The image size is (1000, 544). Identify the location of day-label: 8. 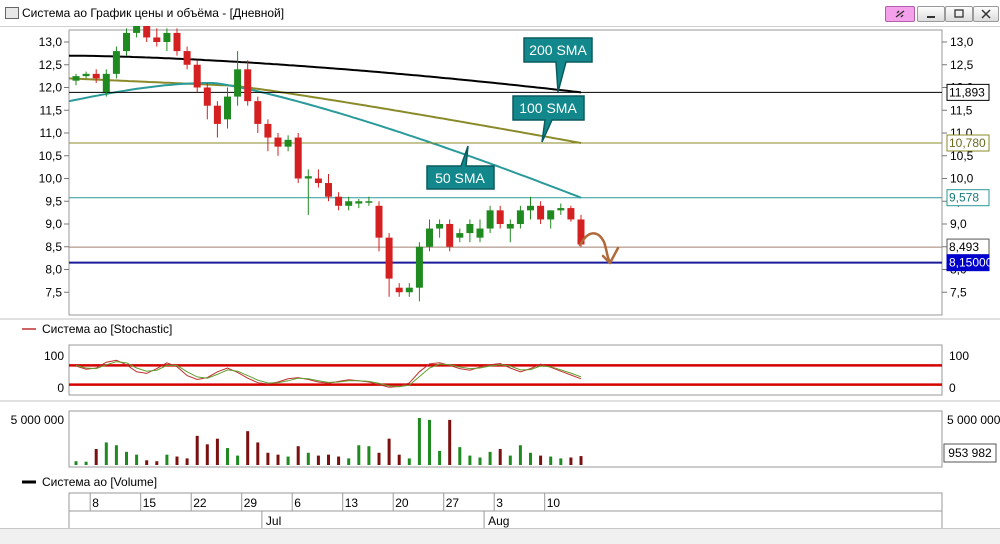
(95, 503).